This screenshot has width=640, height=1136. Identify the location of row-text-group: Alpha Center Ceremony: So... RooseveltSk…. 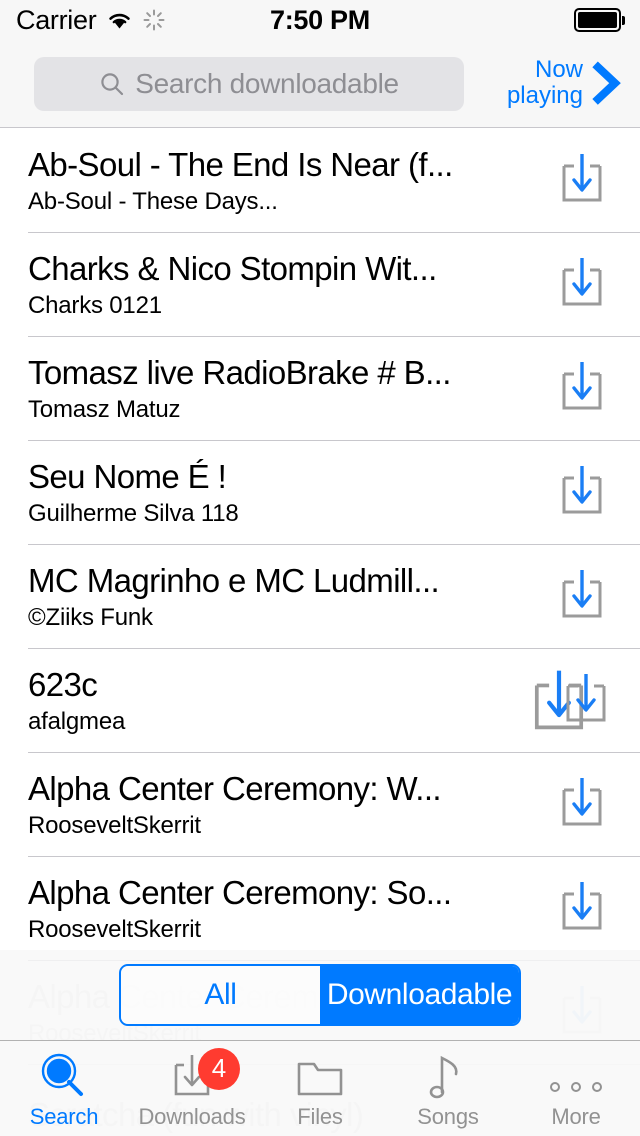
(273, 909).